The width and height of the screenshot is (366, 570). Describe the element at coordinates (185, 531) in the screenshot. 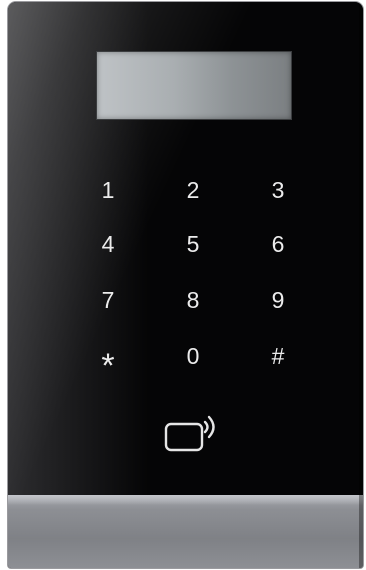

I see `metal-bottom-frame` at that location.